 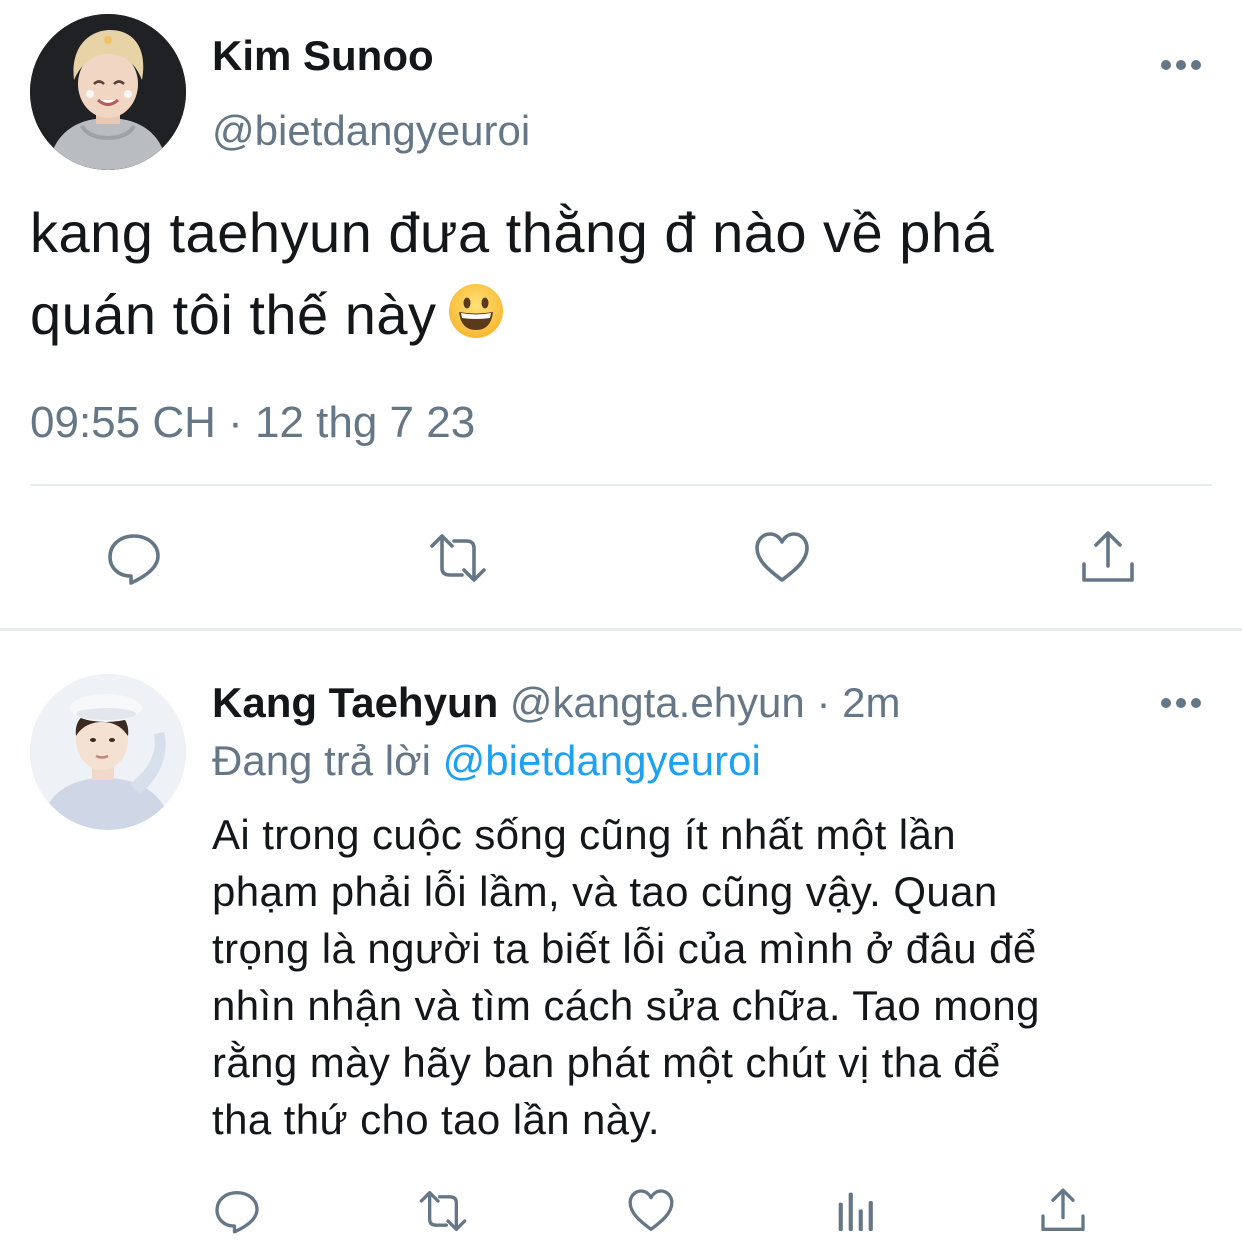 What do you see at coordinates (108, 92) in the screenshot?
I see `author-avatar` at bounding box center [108, 92].